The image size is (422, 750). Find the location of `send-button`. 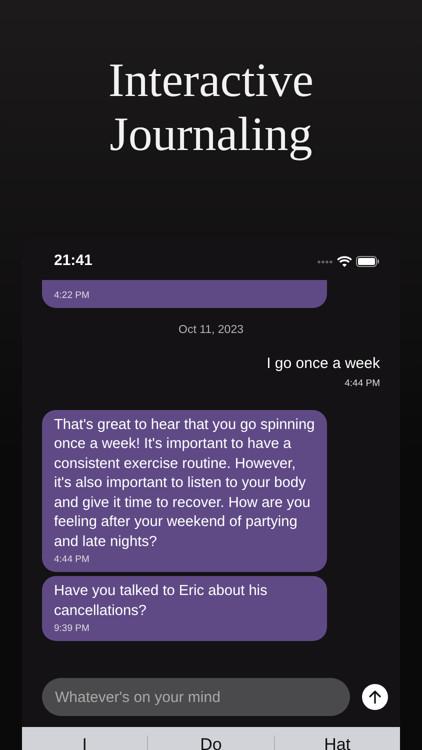

send-button is located at coordinates (375, 697).